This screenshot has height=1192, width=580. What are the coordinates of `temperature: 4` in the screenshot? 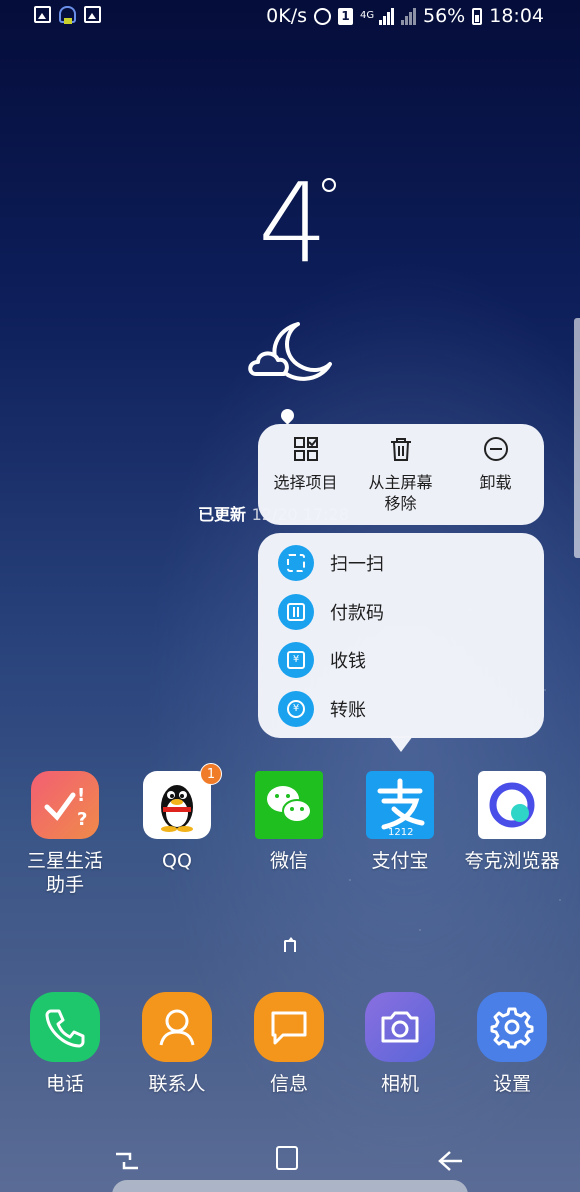 It's located at (293, 223).